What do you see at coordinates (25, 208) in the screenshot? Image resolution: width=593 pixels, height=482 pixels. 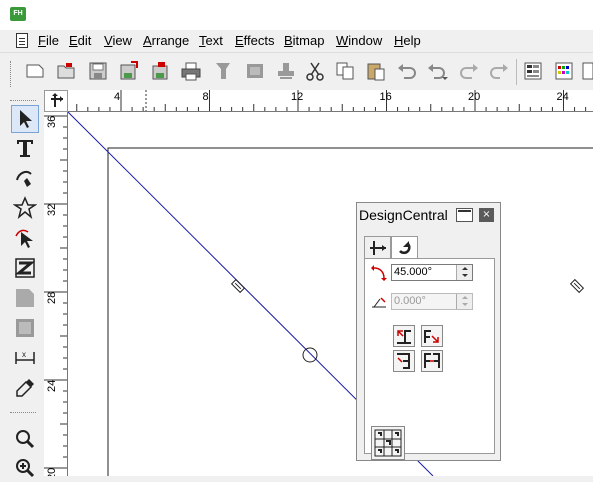 I see `star-tool-icon` at bounding box center [25, 208].